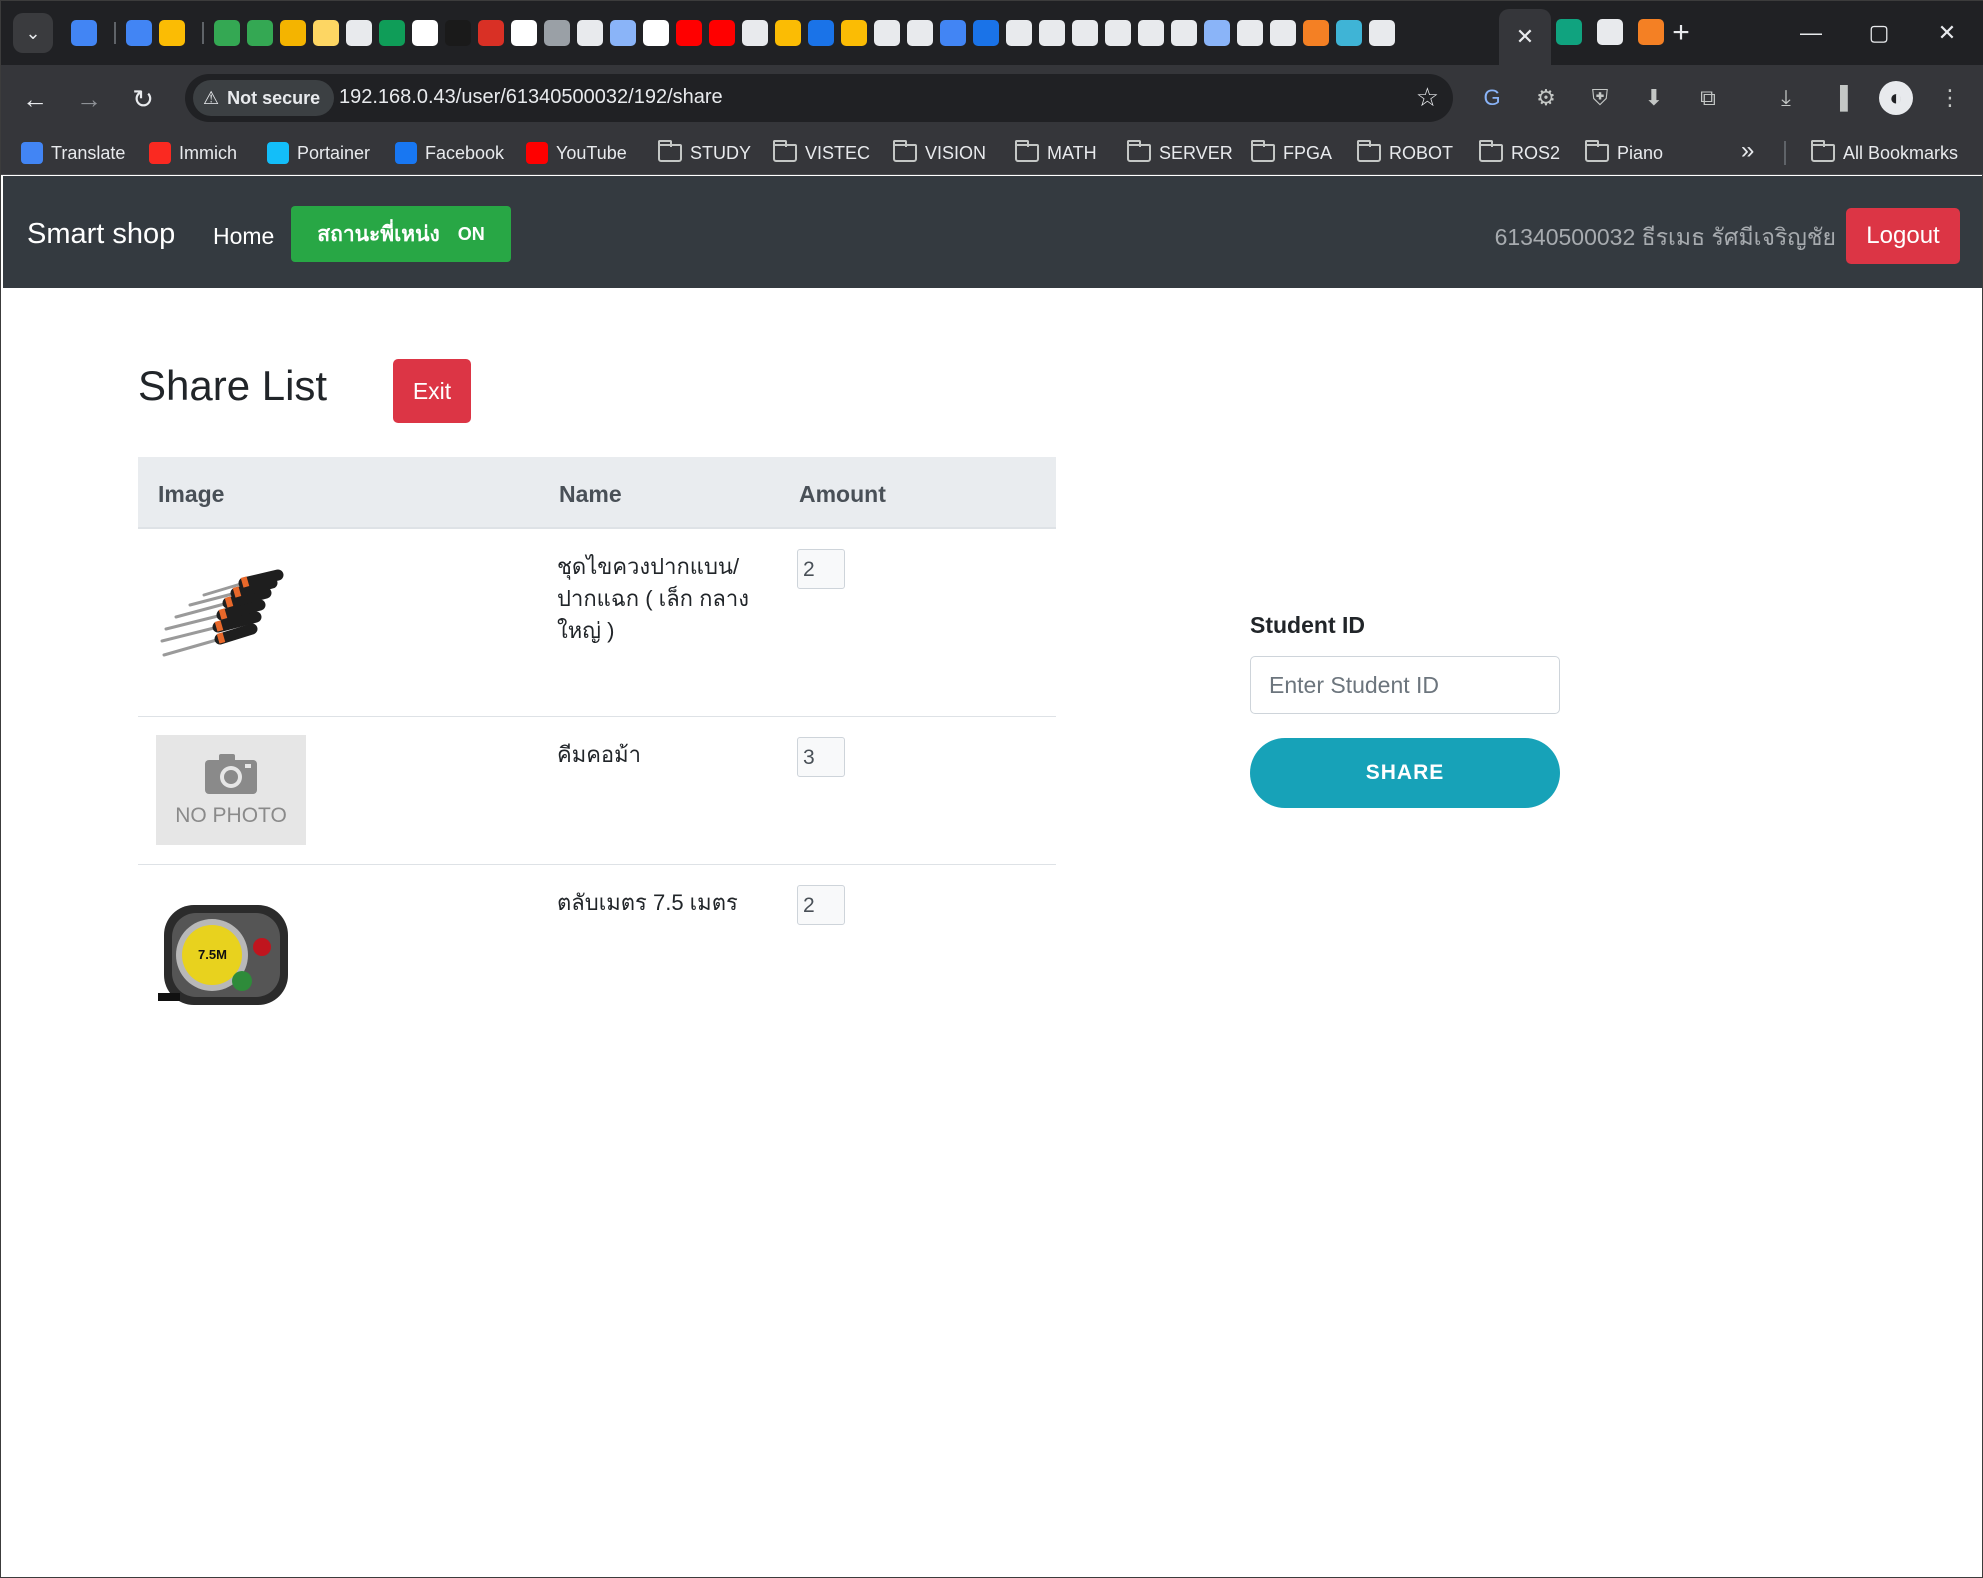 The image size is (1983, 1578). I want to click on extension-icon: ⚙, so click(1546, 98).